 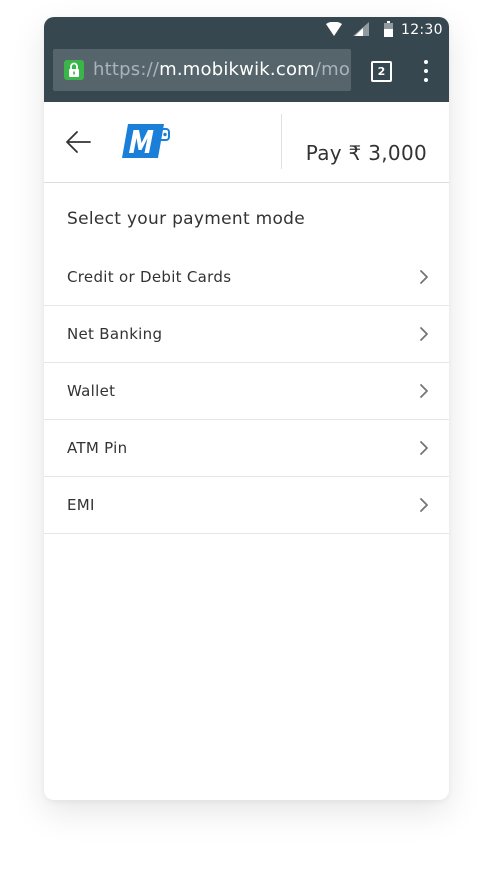 I want to click on payment-mode-credit-debit-cards: Credit or Debit Cards, so click(x=246, y=277).